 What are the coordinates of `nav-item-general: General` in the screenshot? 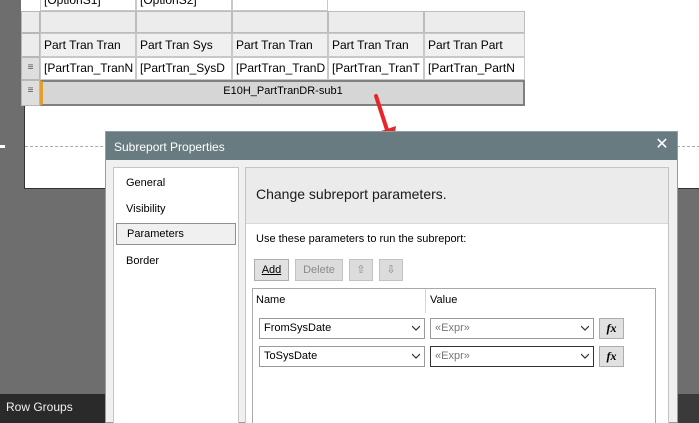 It's located at (176, 184).